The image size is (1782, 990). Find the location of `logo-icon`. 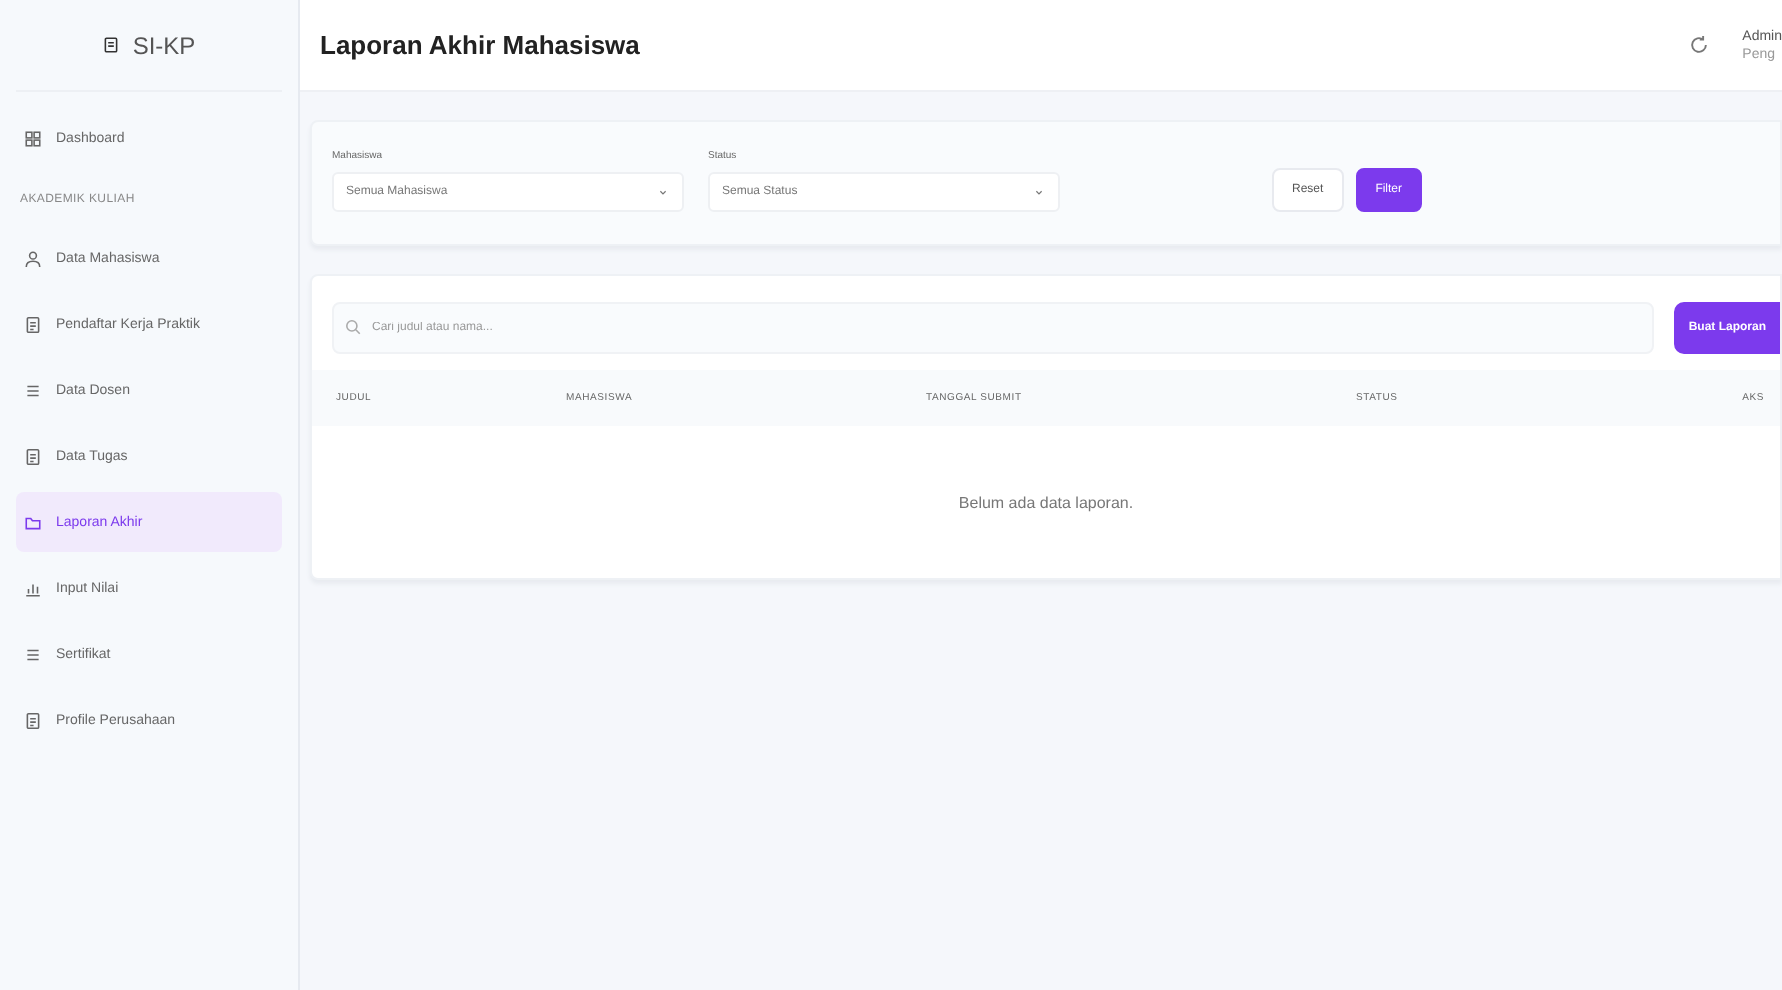

logo-icon is located at coordinates (111, 45).